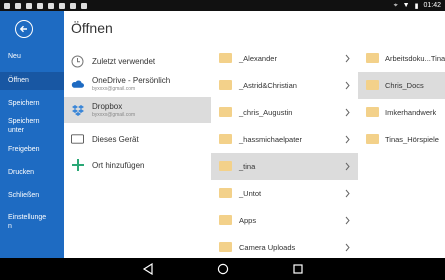 Image resolution: width=445 pixels, height=280 pixels. Describe the element at coordinates (107, 106) in the screenshot. I see `place-name: Dropbox` at that location.